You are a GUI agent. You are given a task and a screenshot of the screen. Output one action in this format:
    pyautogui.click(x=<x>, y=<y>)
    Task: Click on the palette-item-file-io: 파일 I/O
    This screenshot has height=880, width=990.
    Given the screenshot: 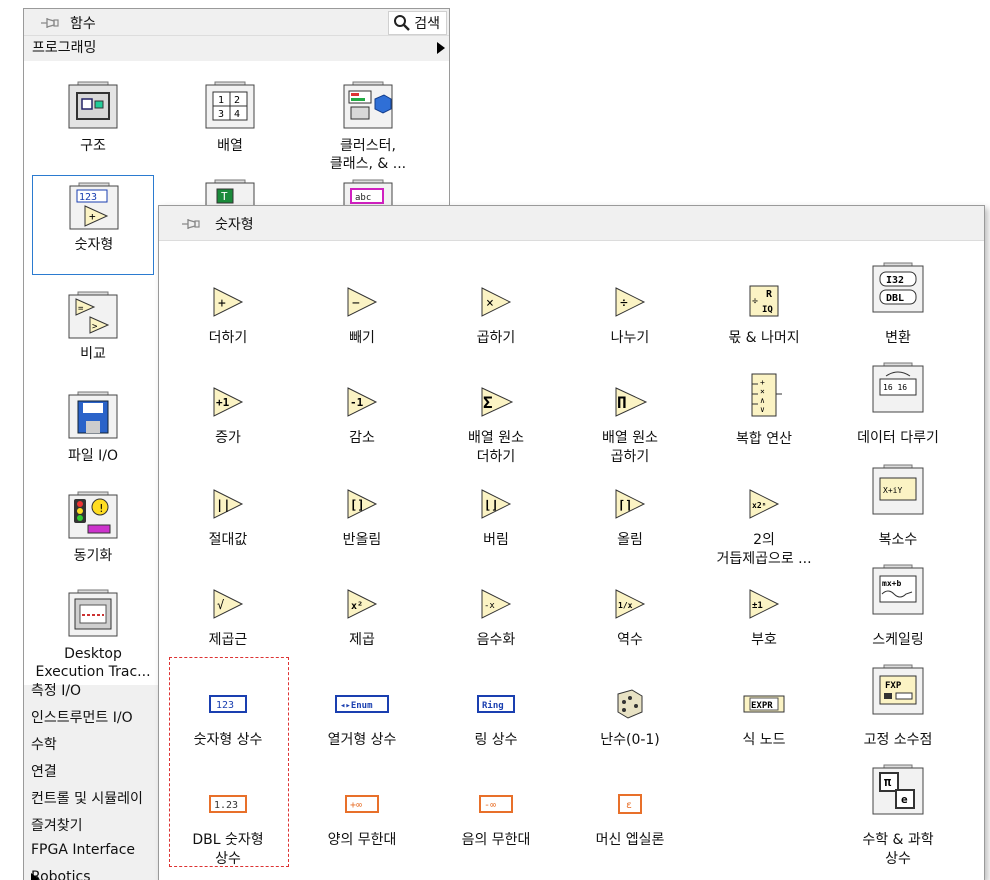 What is the action you would take?
    pyautogui.click(x=93, y=433)
    